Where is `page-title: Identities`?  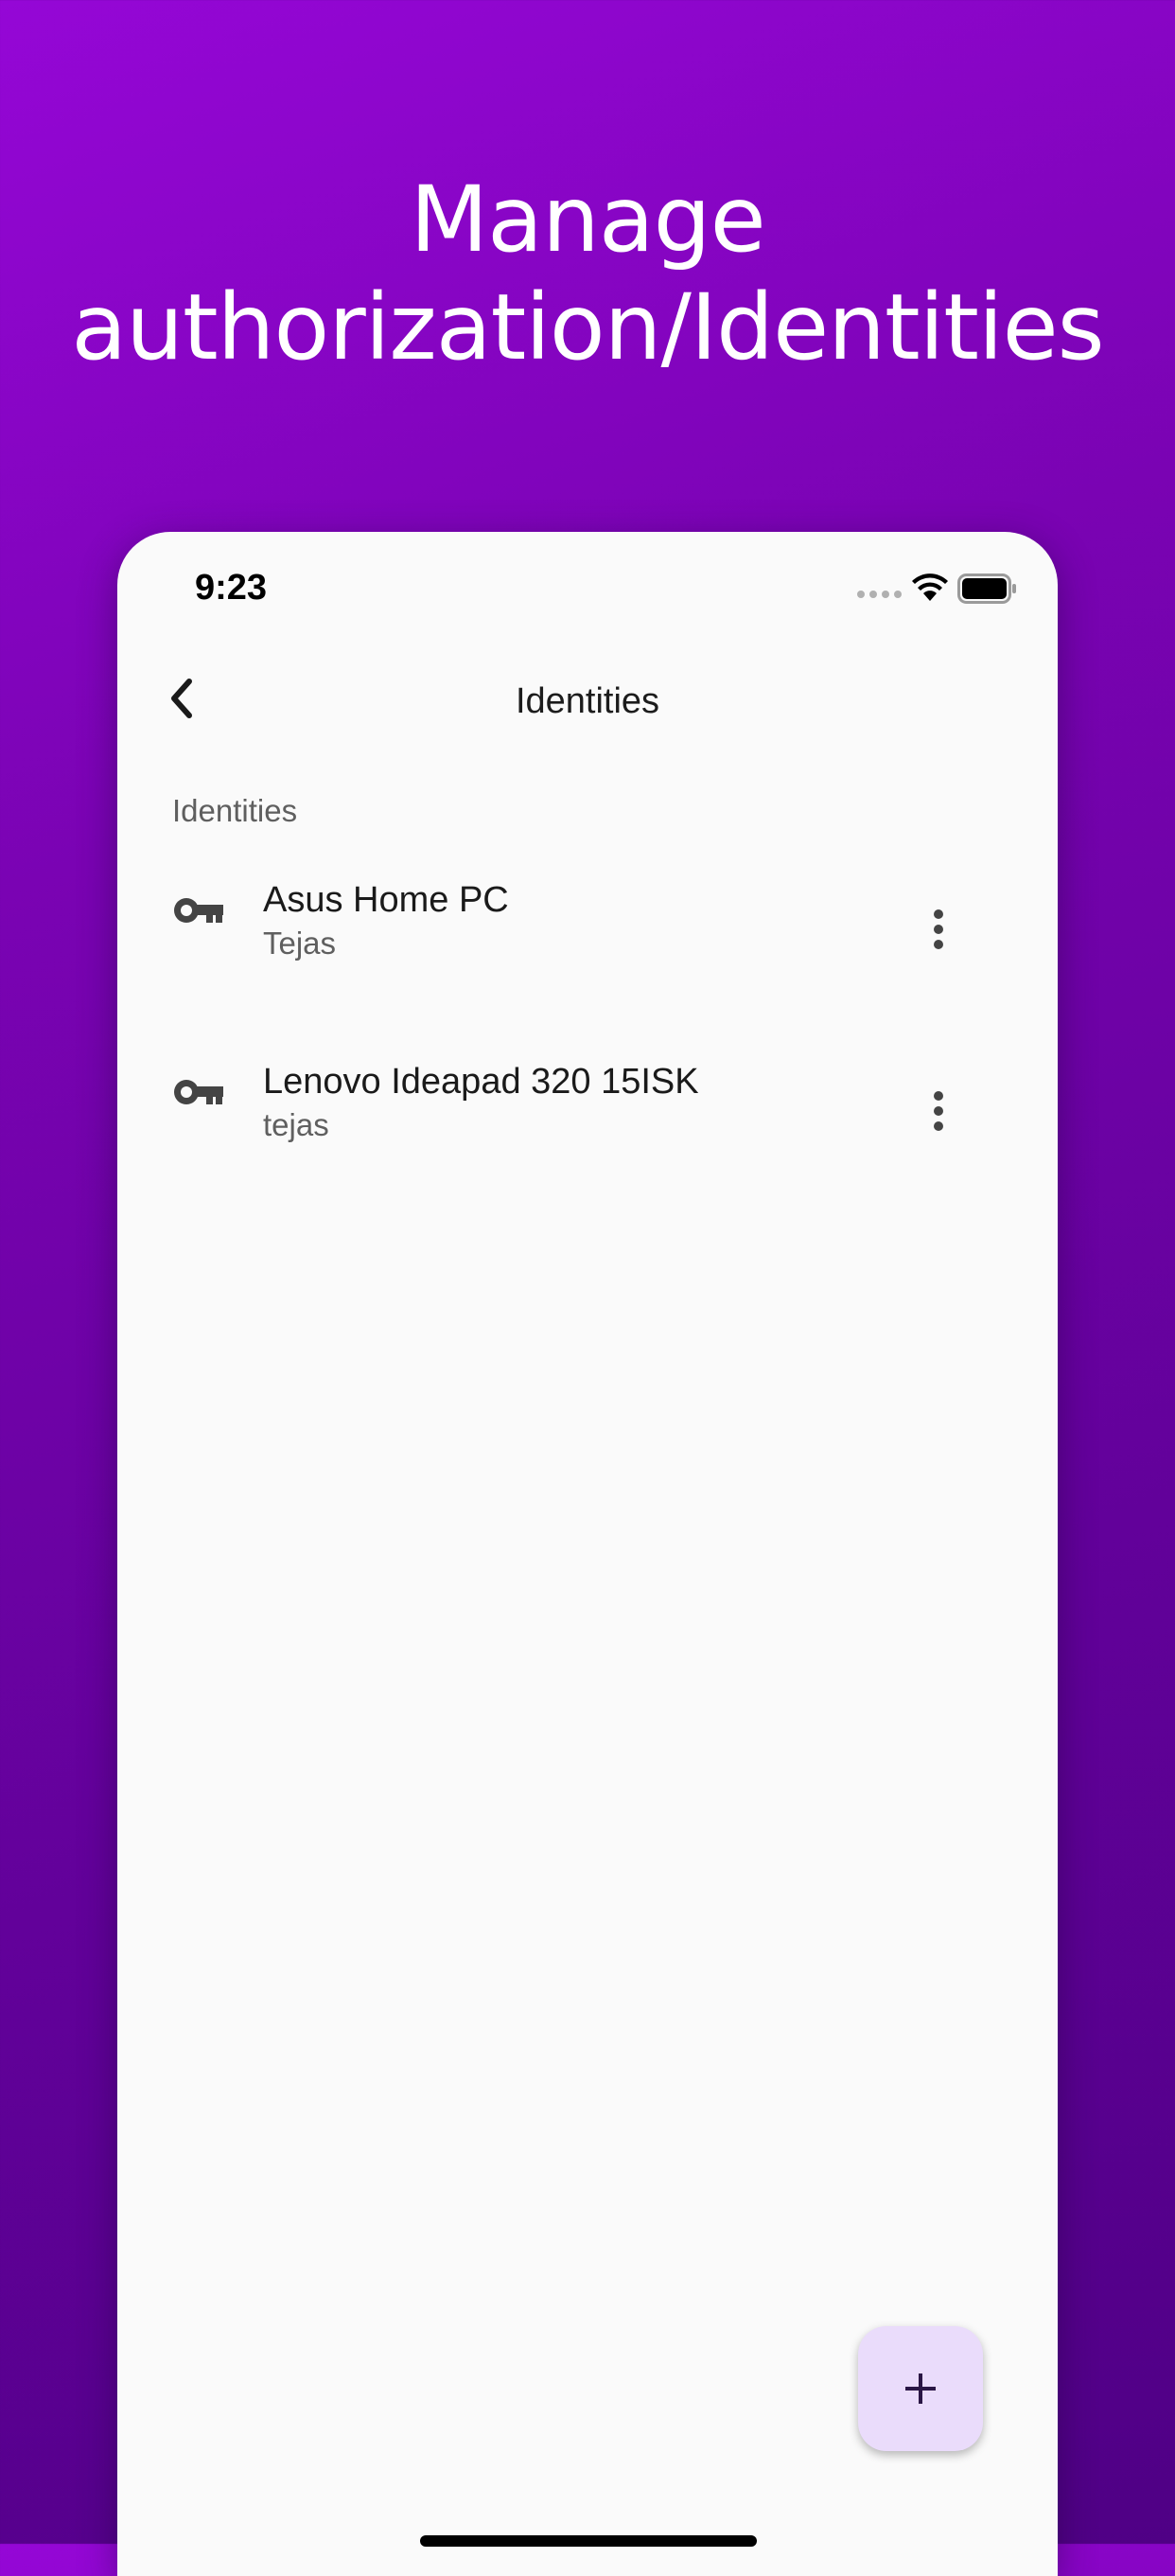
page-title: Identities is located at coordinates (587, 701).